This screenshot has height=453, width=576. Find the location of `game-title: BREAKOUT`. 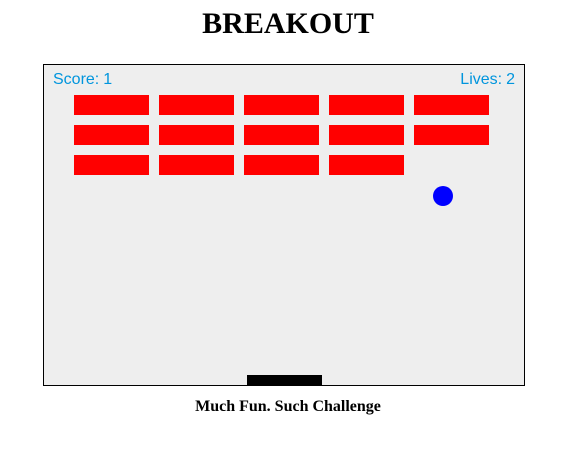

game-title: BREAKOUT is located at coordinates (288, 23).